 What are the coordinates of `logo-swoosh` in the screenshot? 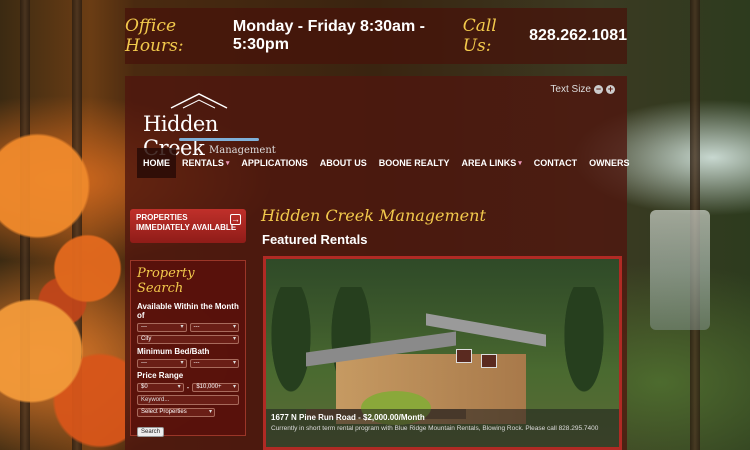 It's located at (219, 139).